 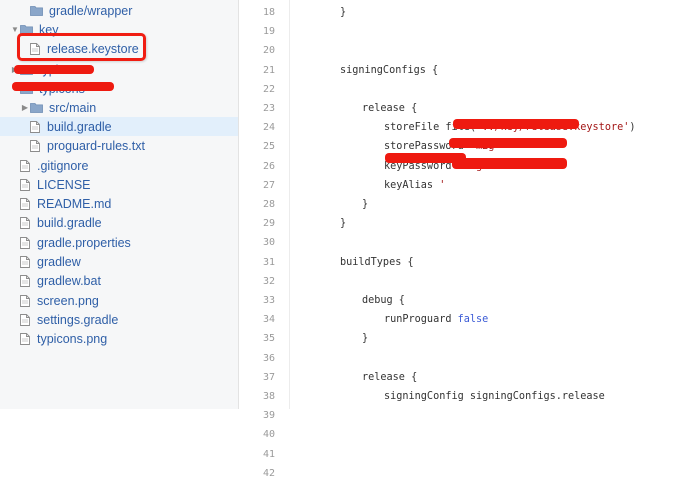 I want to click on code-line: signingConfigs {, so click(x=389, y=71).